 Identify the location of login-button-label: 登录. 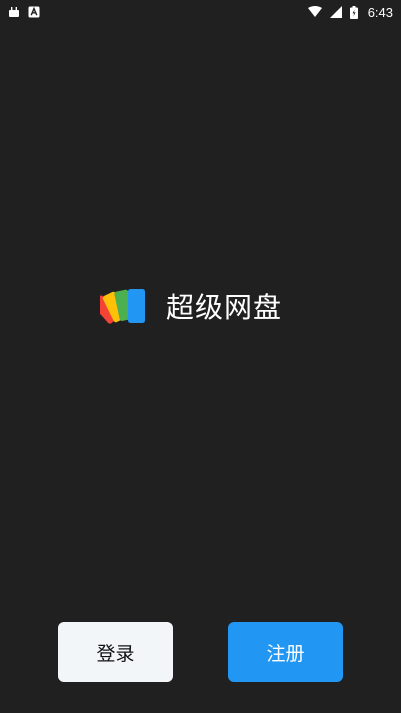
(115, 653).